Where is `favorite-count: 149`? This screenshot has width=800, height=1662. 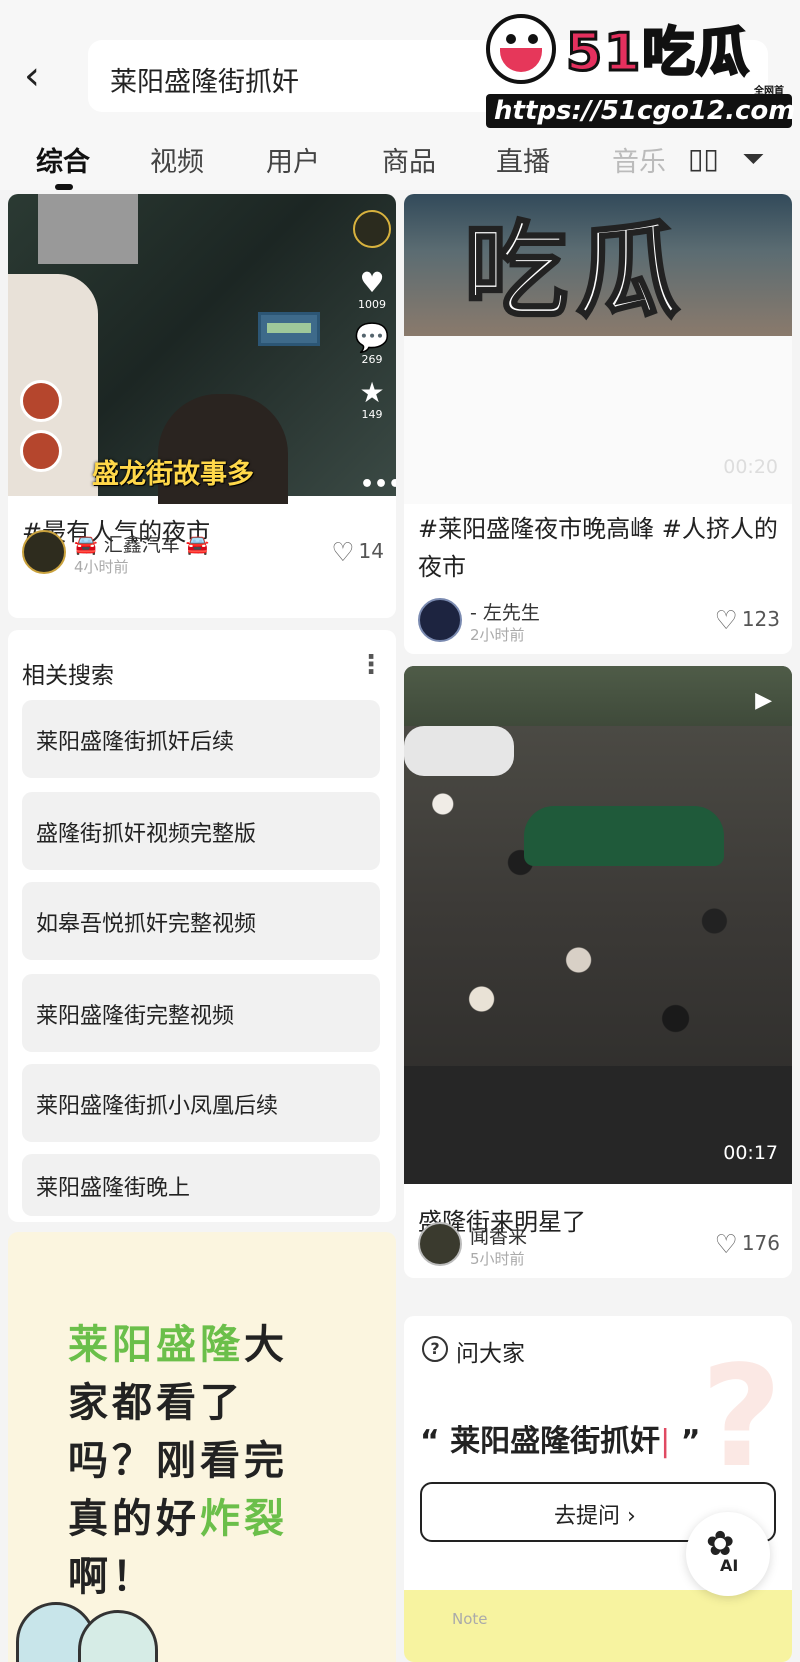 favorite-count: 149 is located at coordinates (372, 414).